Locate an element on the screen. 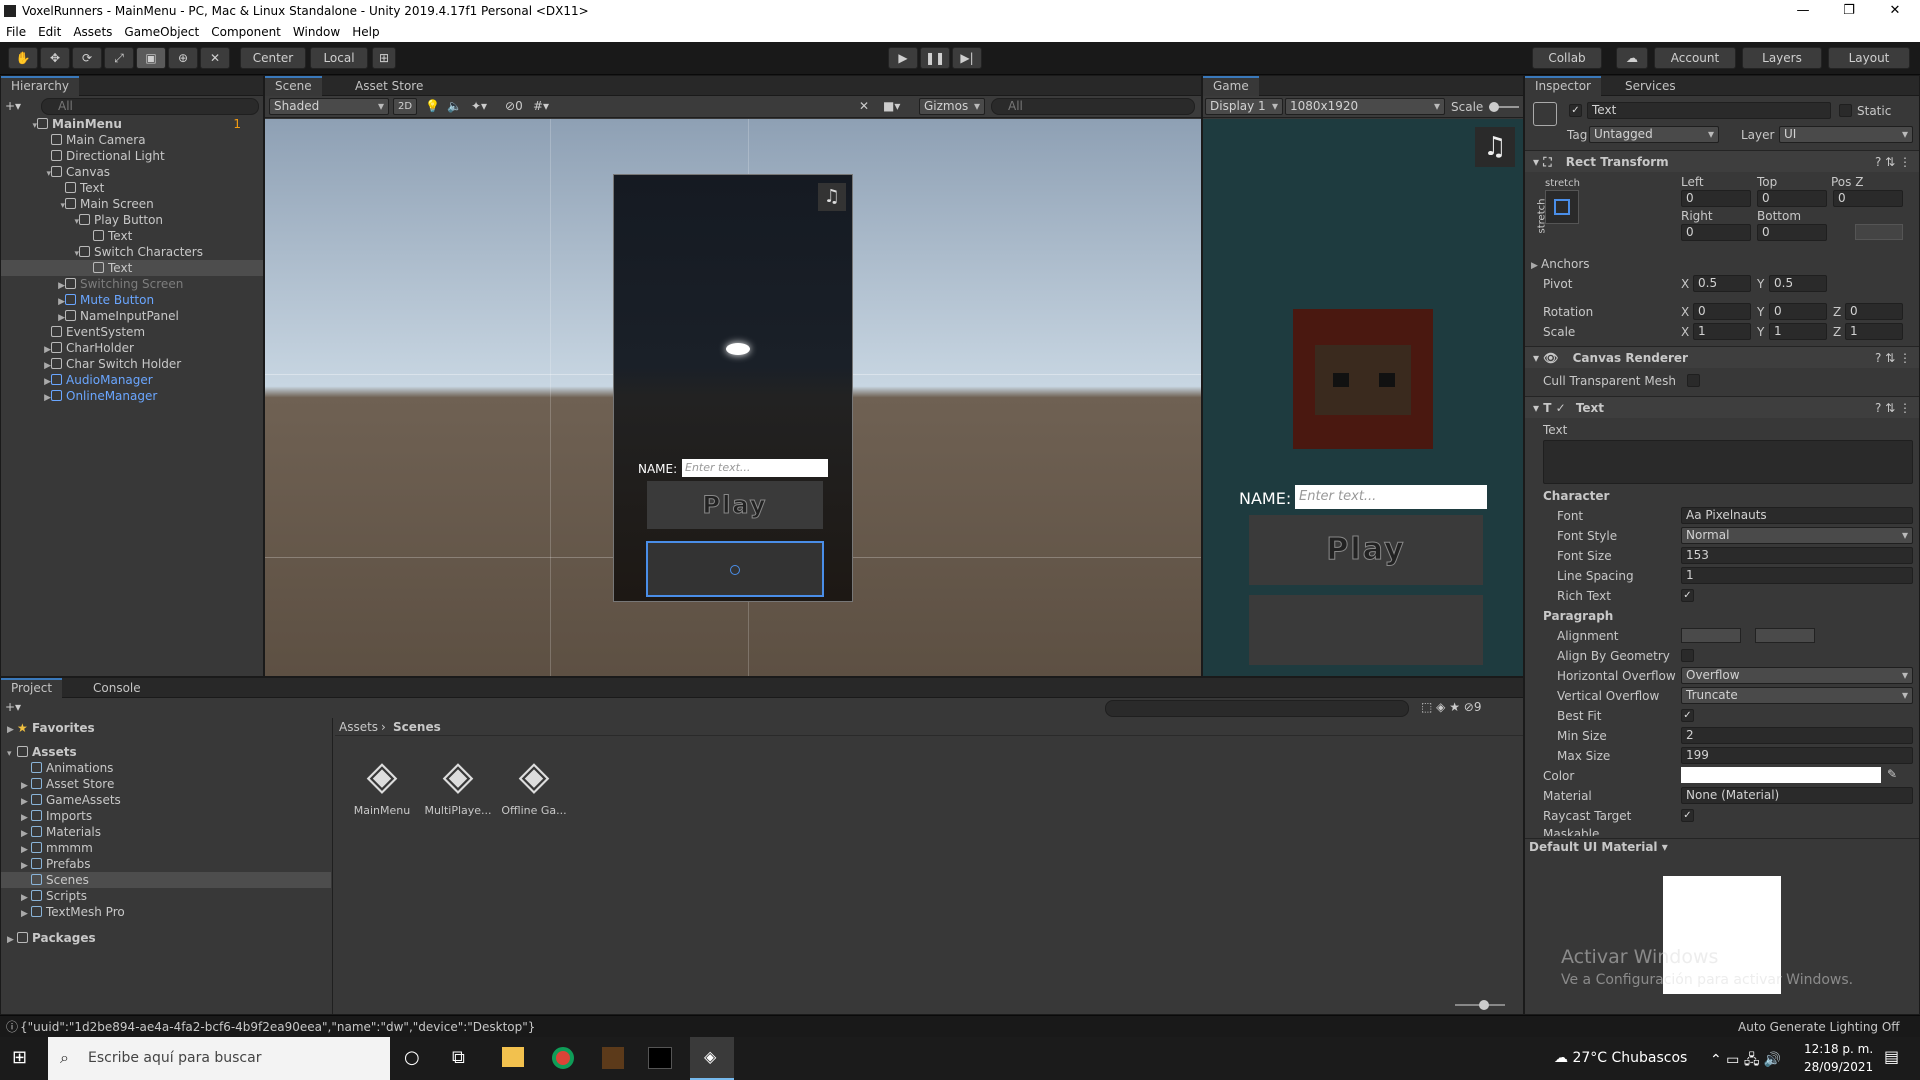  terminal-icon is located at coordinates (660, 1058).